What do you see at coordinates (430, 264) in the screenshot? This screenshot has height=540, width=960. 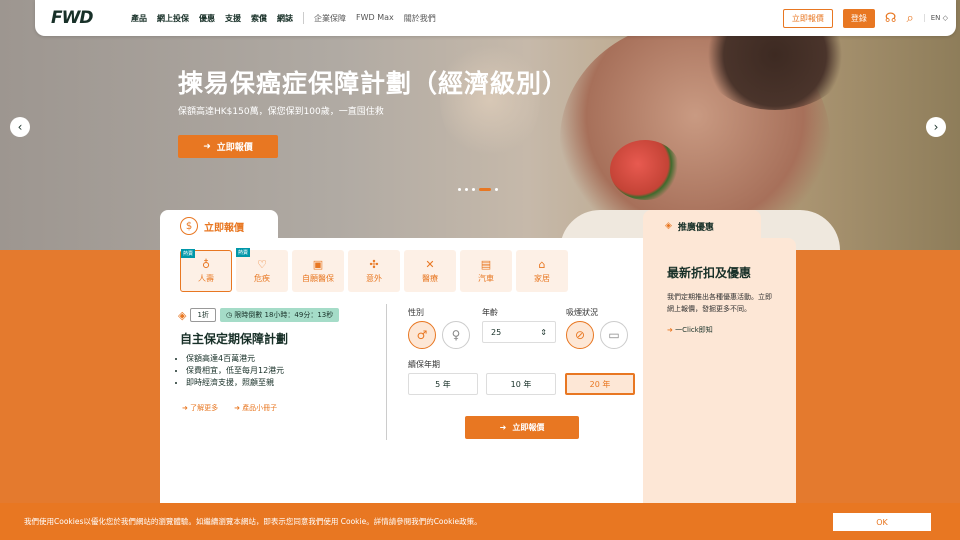 I see `category-icon: ✕` at bounding box center [430, 264].